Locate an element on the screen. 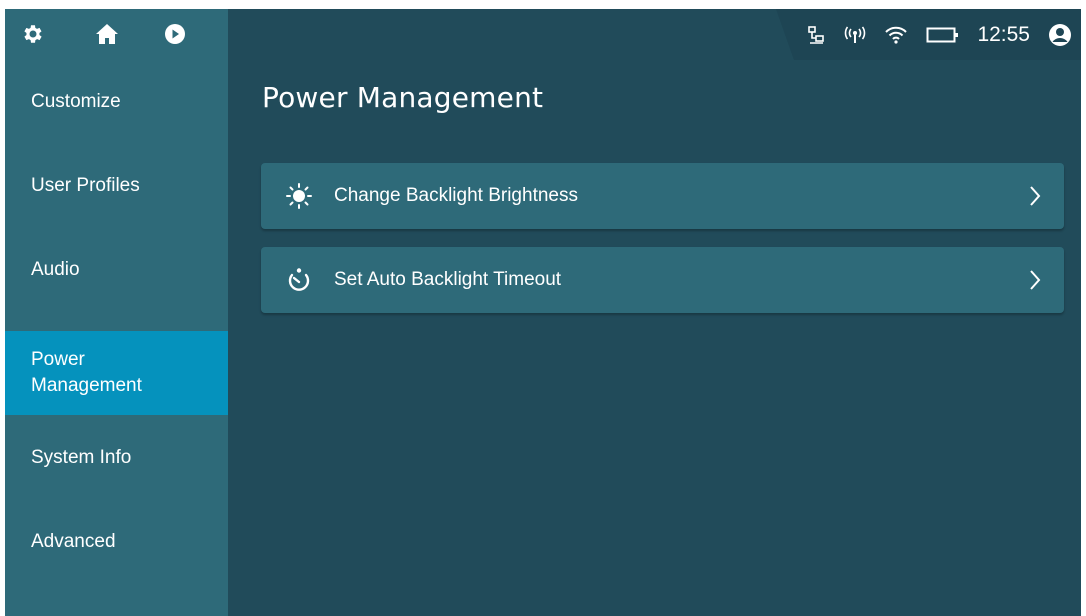  sidebar-item-label: Power Management is located at coordinates (86, 372).